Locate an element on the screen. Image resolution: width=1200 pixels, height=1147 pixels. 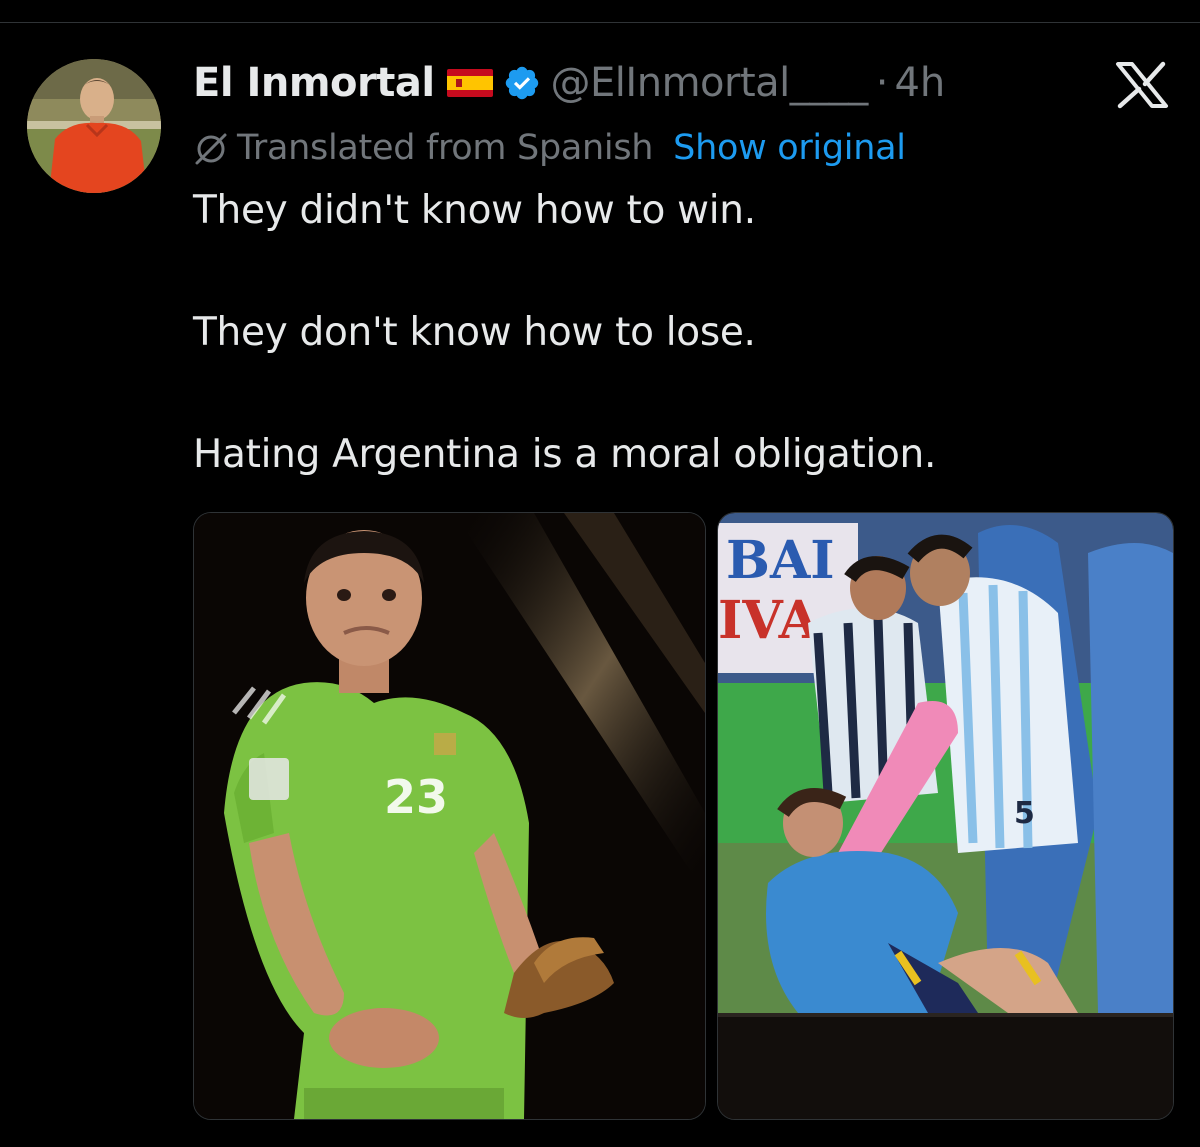
spain-flag-icon is located at coordinates (469, 83).